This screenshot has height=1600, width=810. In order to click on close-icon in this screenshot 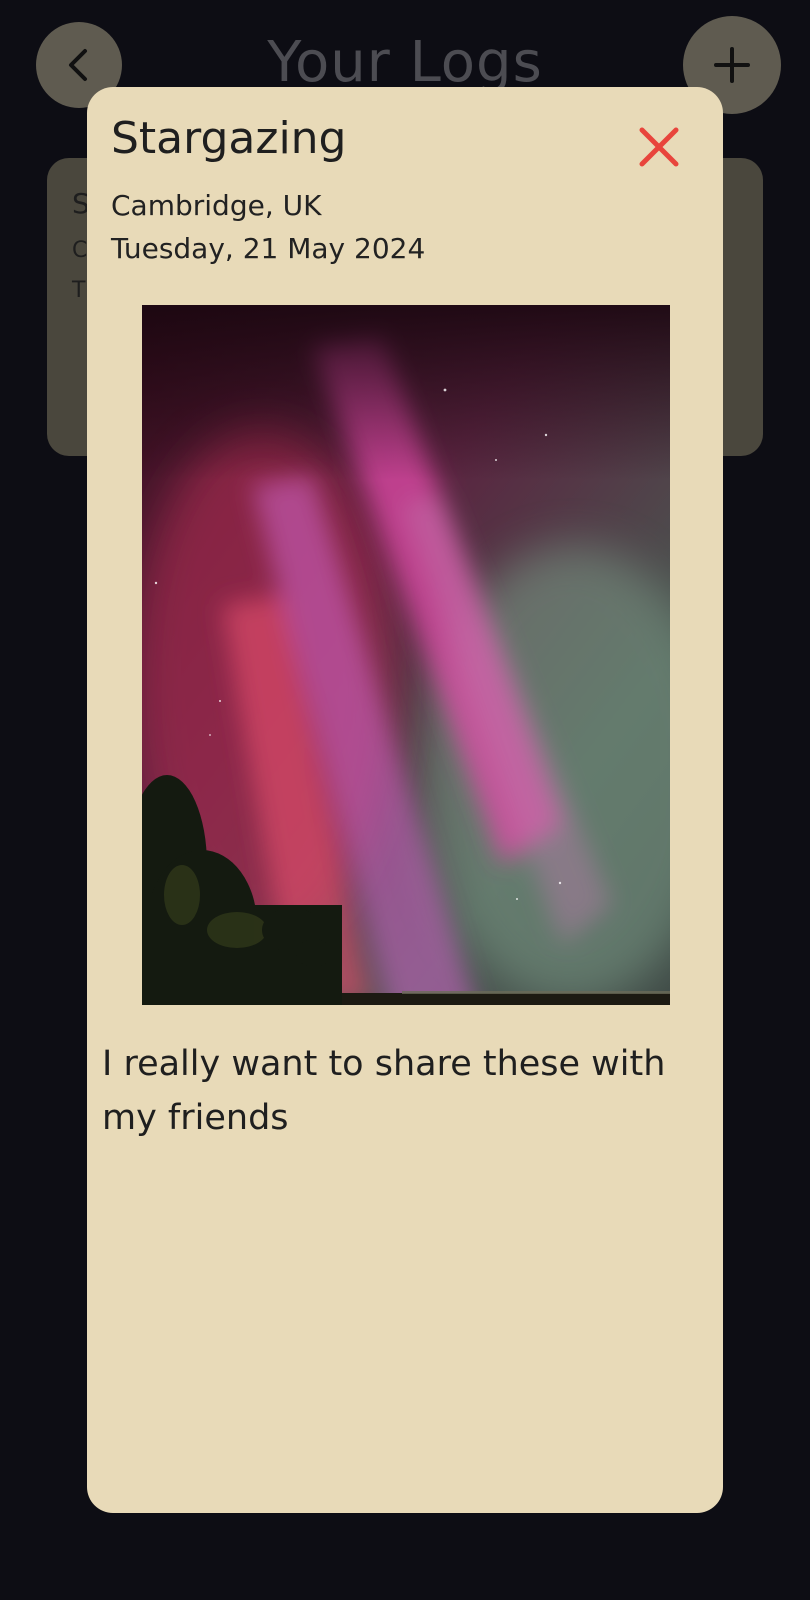, I will do `click(659, 147)`.